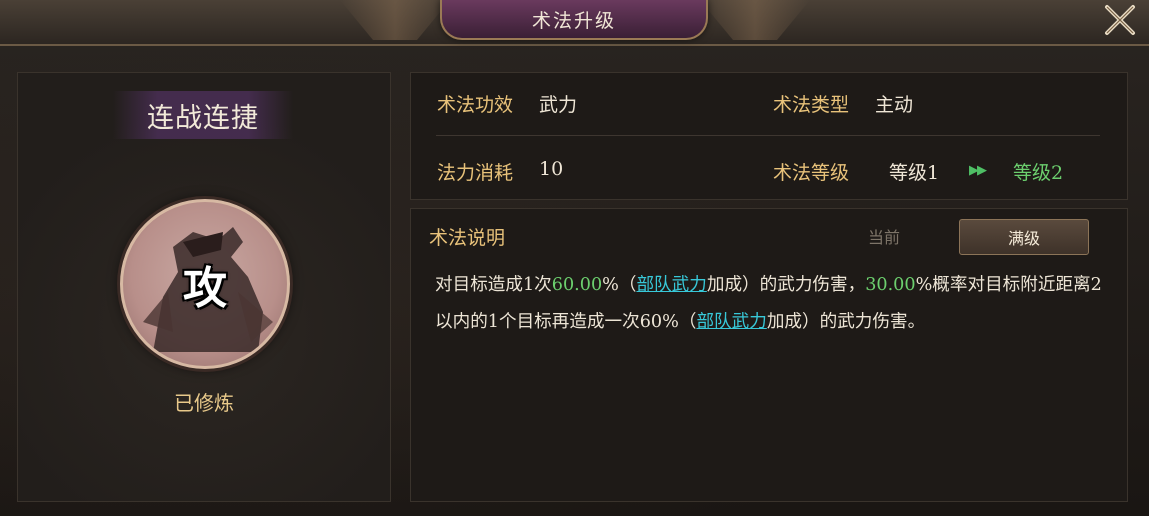  I want to click on title-plate: 术法升级, so click(574, 20).